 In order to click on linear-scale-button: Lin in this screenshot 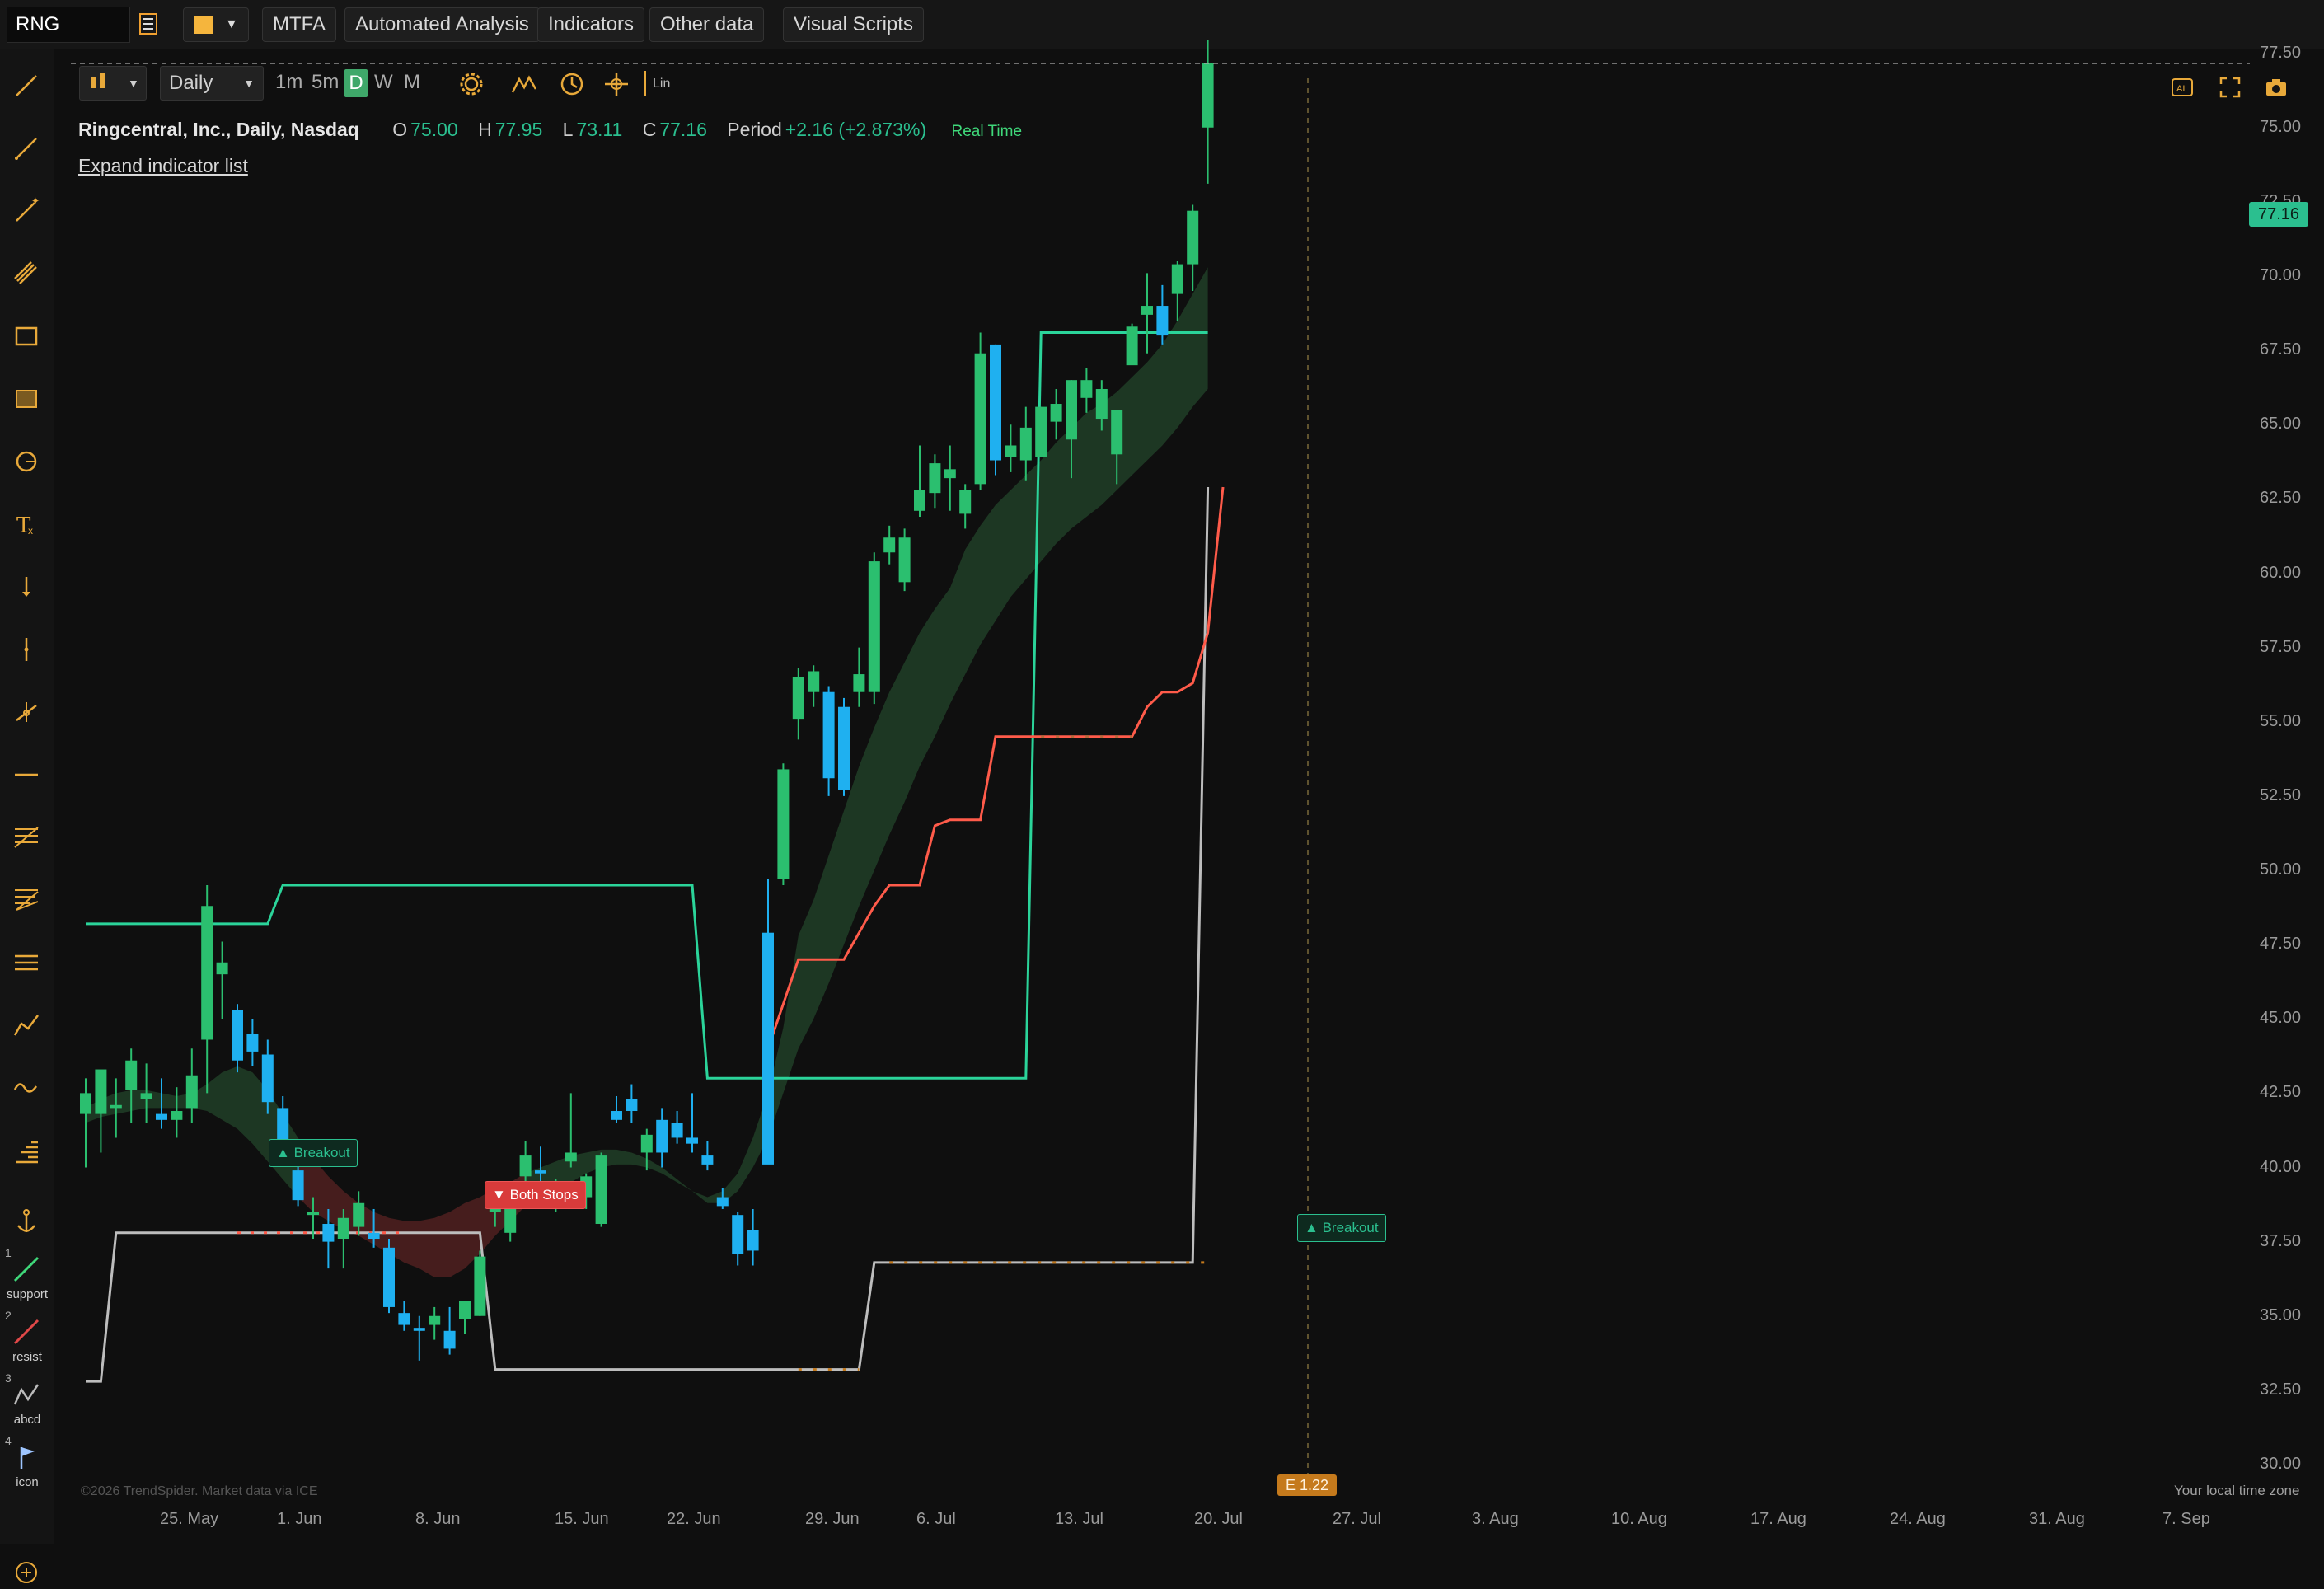, I will do `click(662, 83)`.